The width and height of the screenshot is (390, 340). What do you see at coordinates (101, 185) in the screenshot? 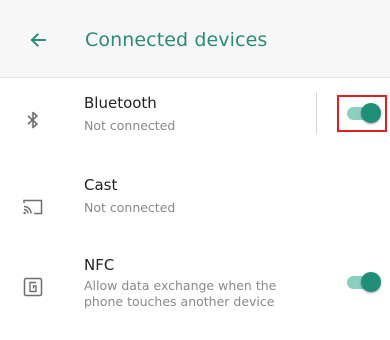
I see `cast-title: Cast` at bounding box center [101, 185].